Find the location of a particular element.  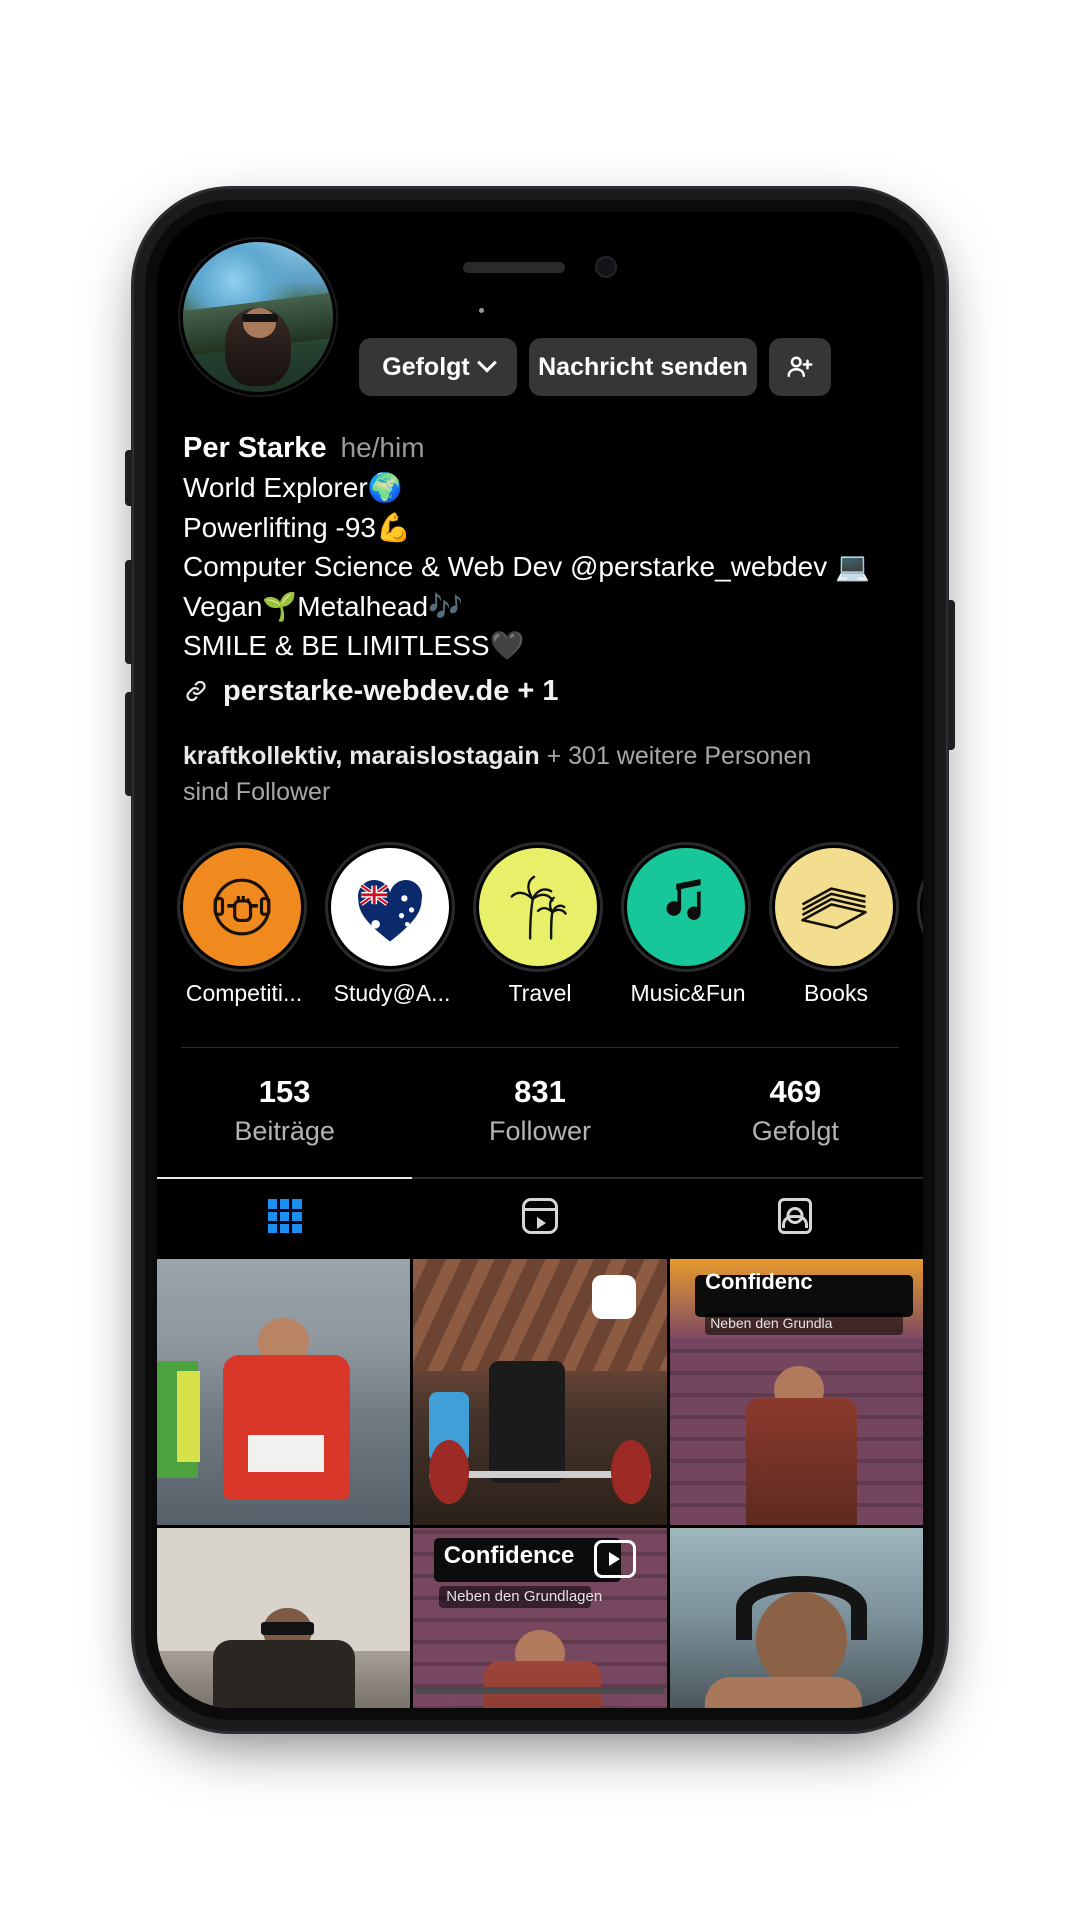

palm-trees-icon is located at coordinates (538, 908).